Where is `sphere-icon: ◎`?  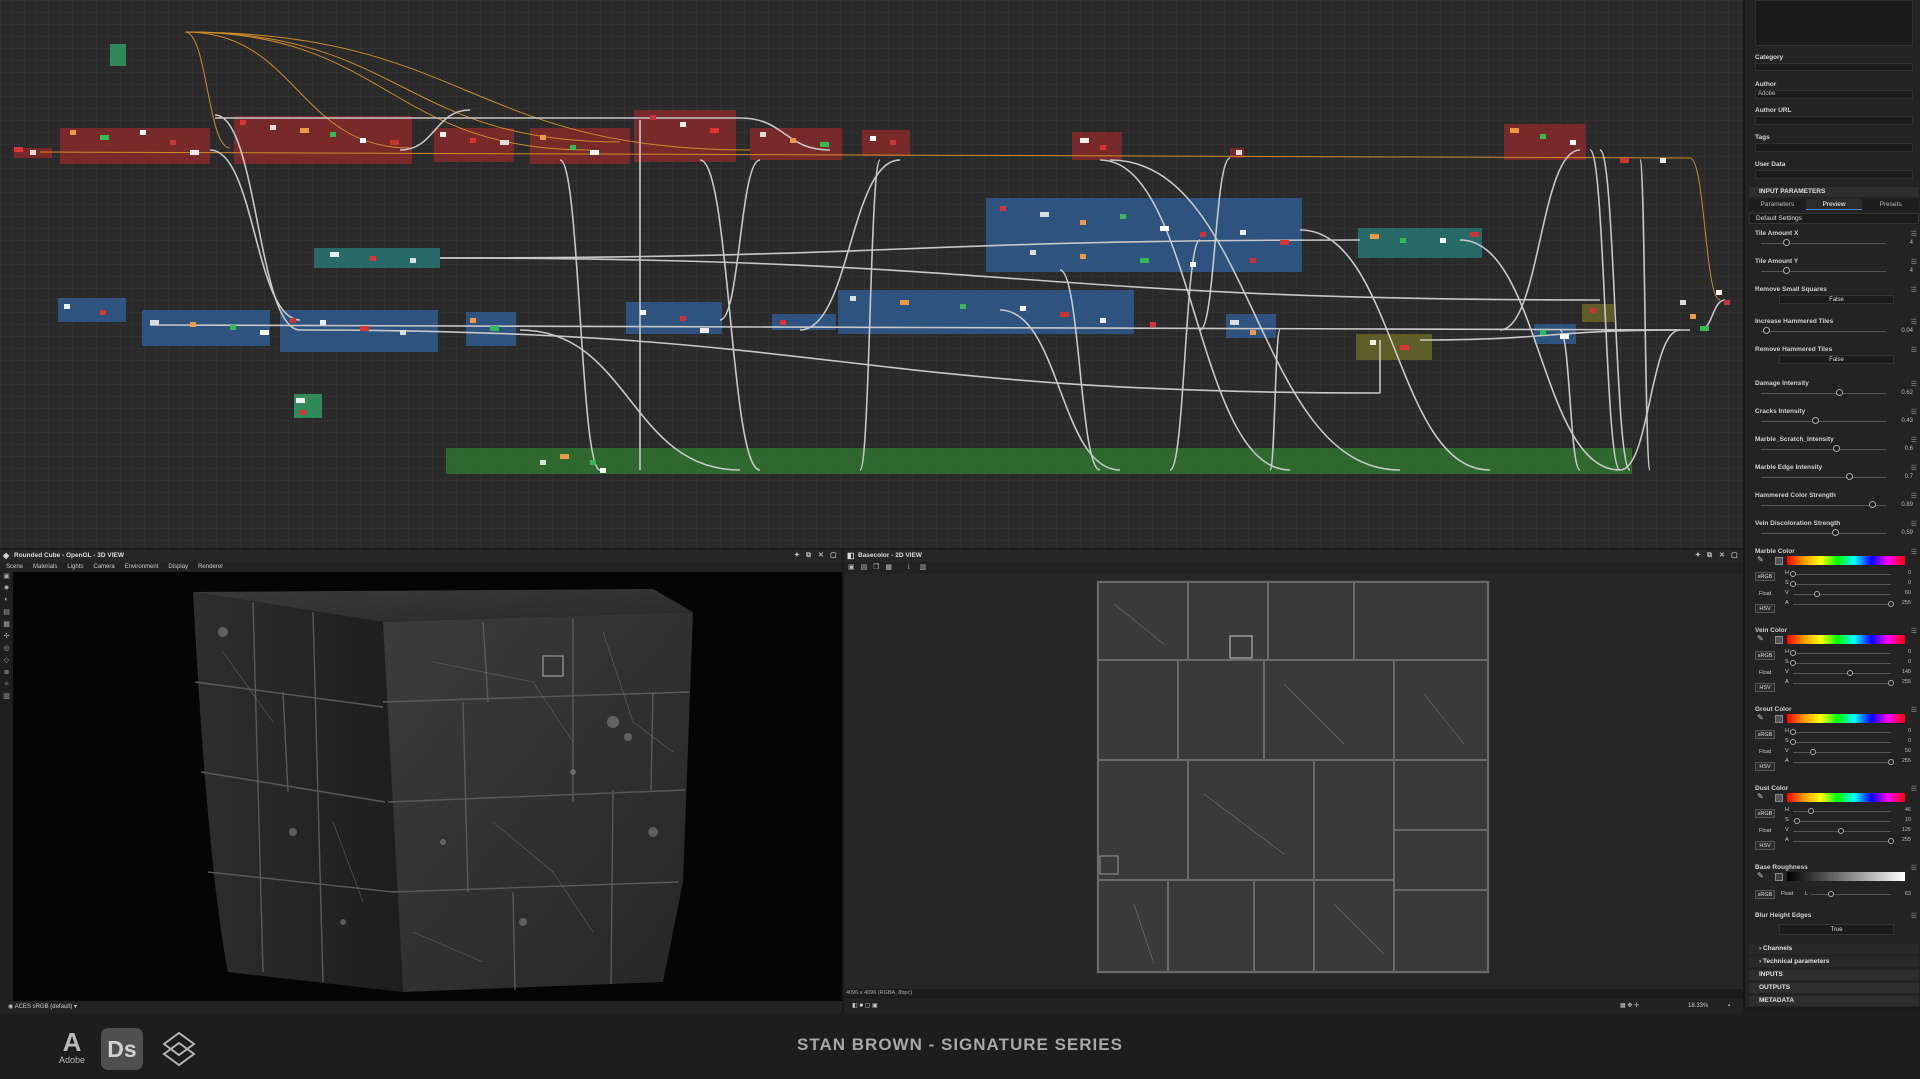 sphere-icon: ◎ is located at coordinates (6, 650).